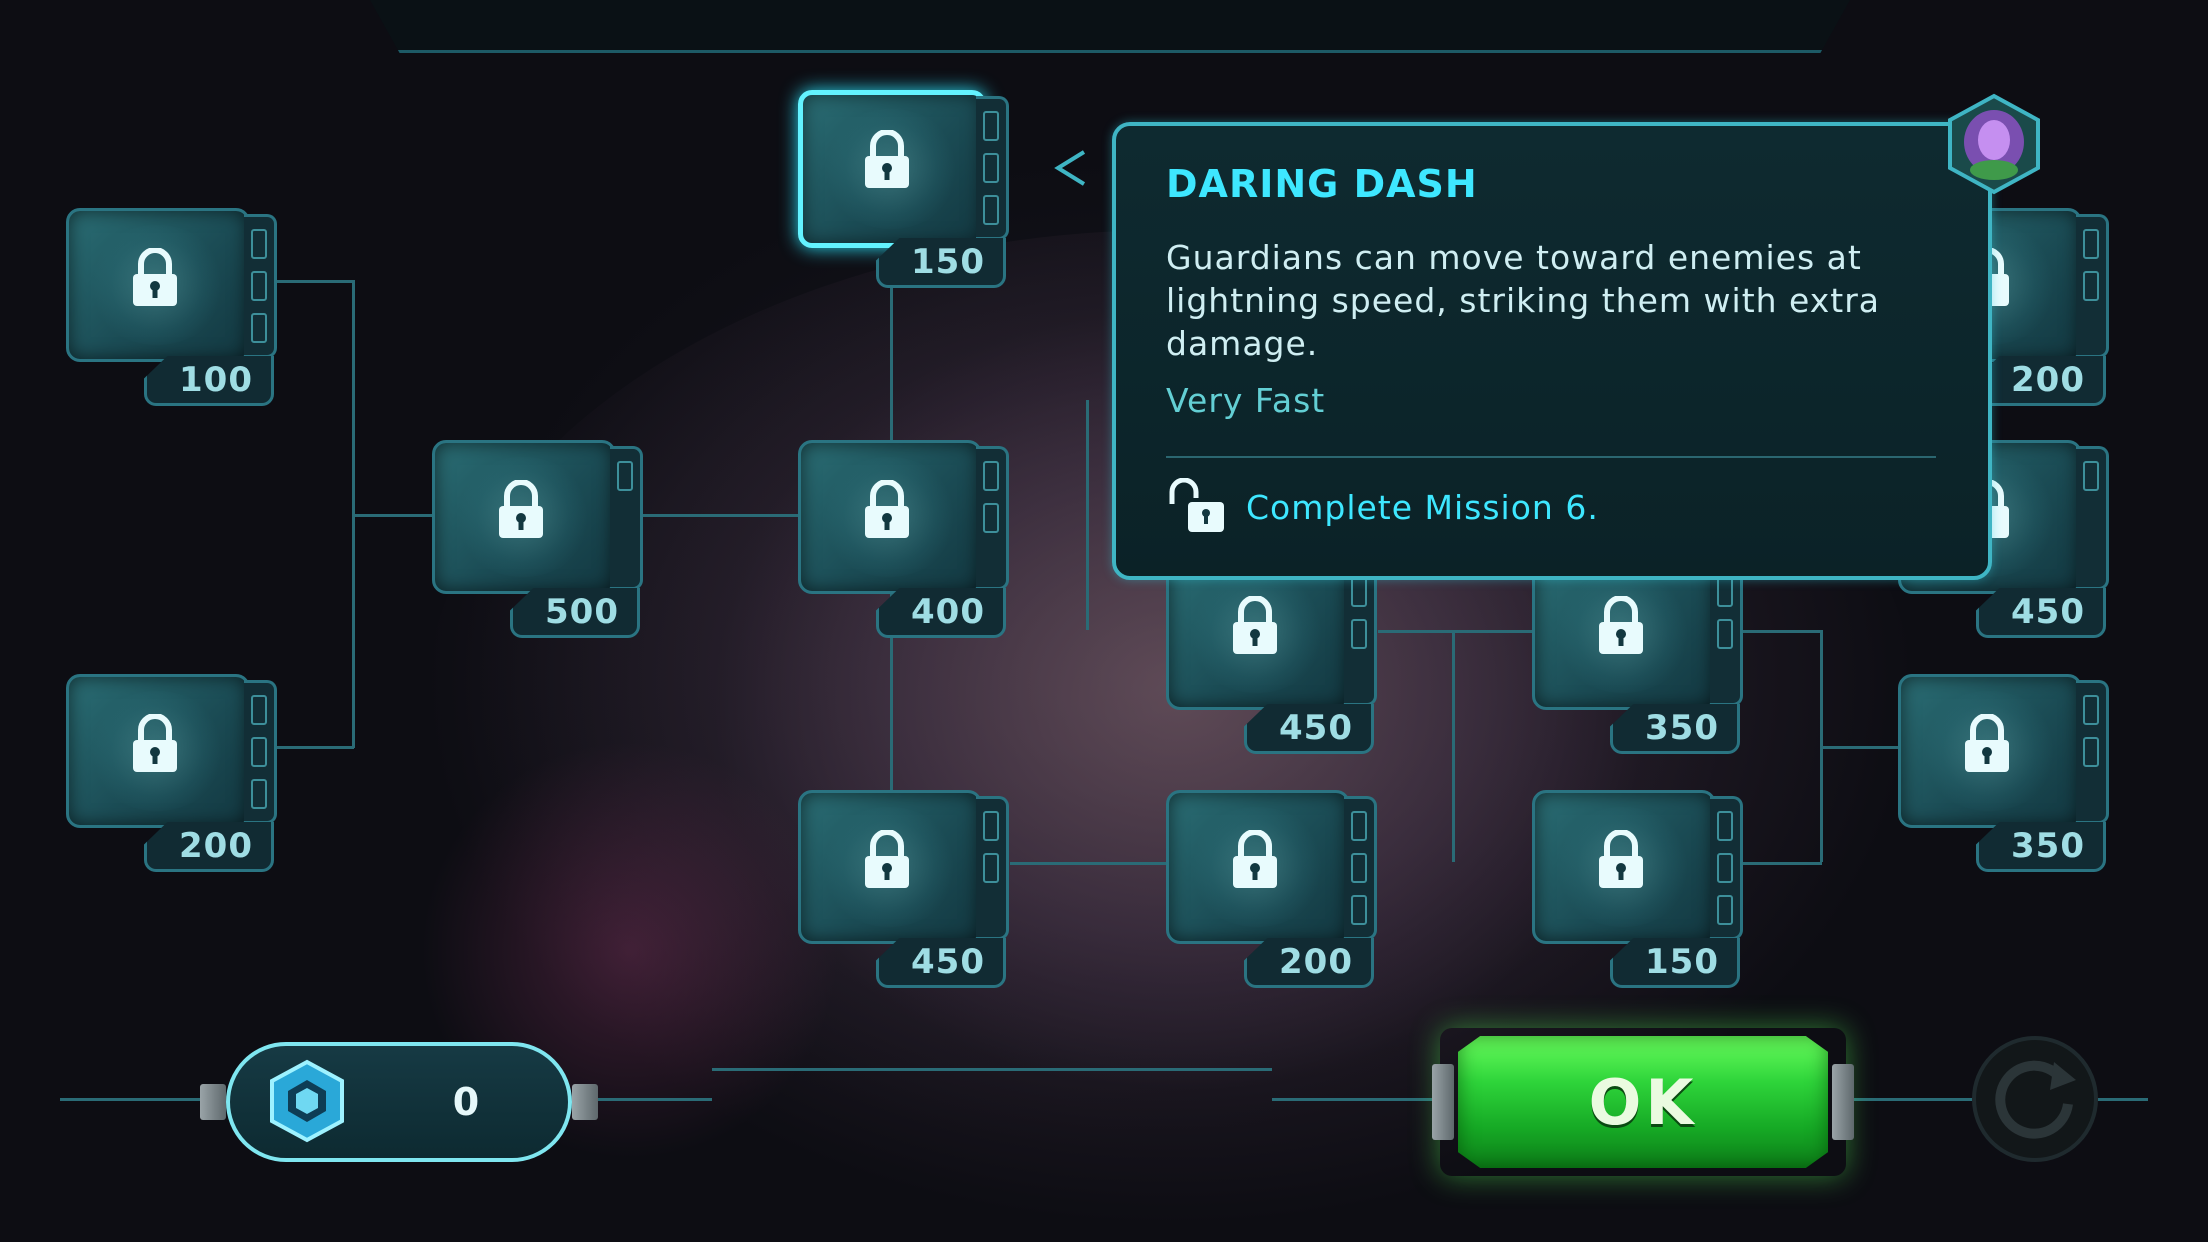  I want to click on currency-value: 0, so click(466, 1102).